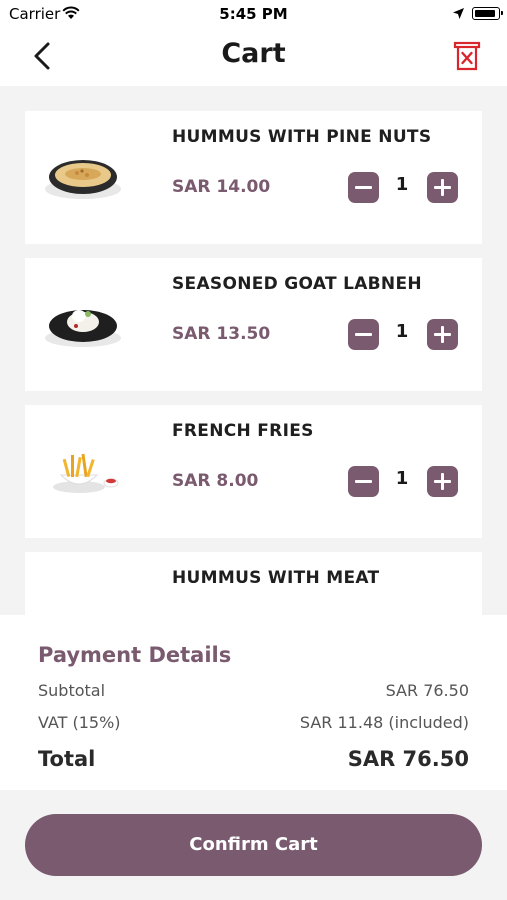  What do you see at coordinates (427, 690) in the screenshot?
I see `subtotal-value: SAR 76.50` at bounding box center [427, 690].